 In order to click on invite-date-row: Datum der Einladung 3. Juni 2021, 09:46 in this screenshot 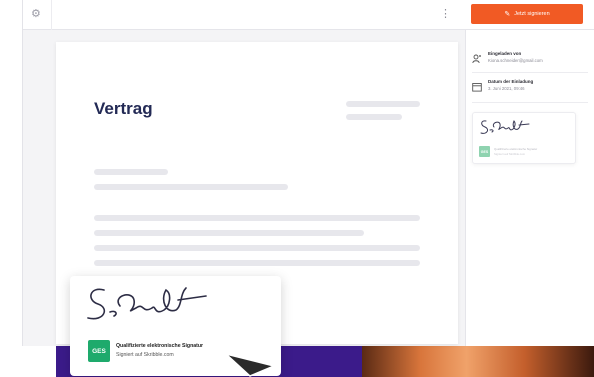, I will do `click(532, 91)`.